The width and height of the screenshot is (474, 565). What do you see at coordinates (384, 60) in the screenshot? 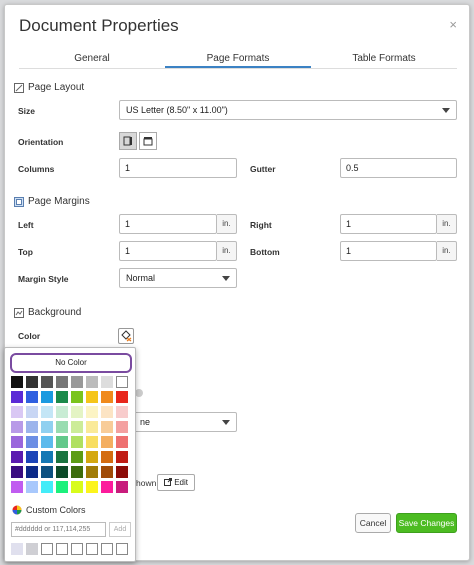
I see `tab-table-formats: Table Formats` at bounding box center [384, 60].